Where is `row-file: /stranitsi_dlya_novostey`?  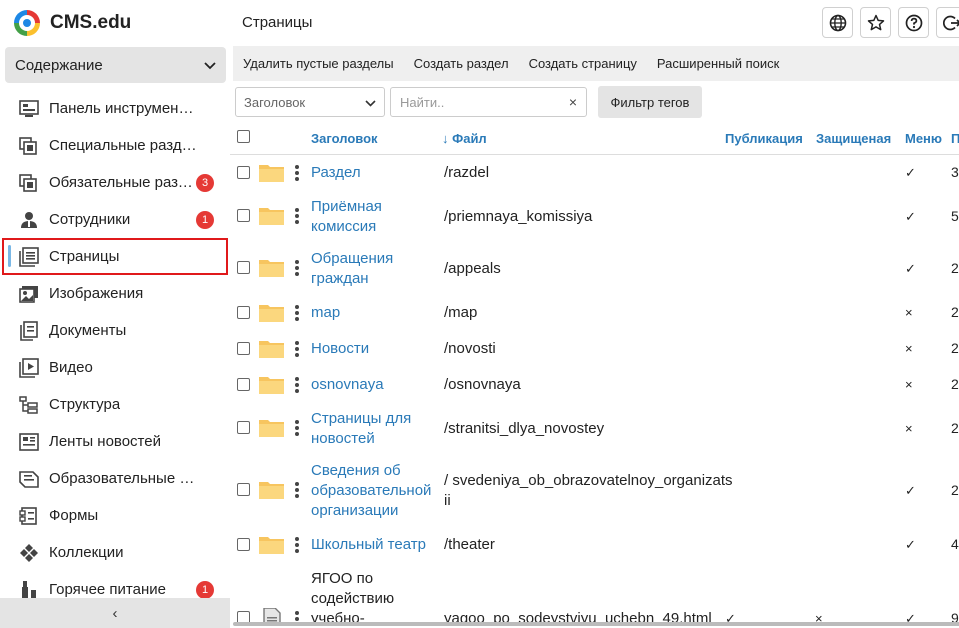
row-file: /stranitsi_dlya_novostey is located at coordinates (524, 428).